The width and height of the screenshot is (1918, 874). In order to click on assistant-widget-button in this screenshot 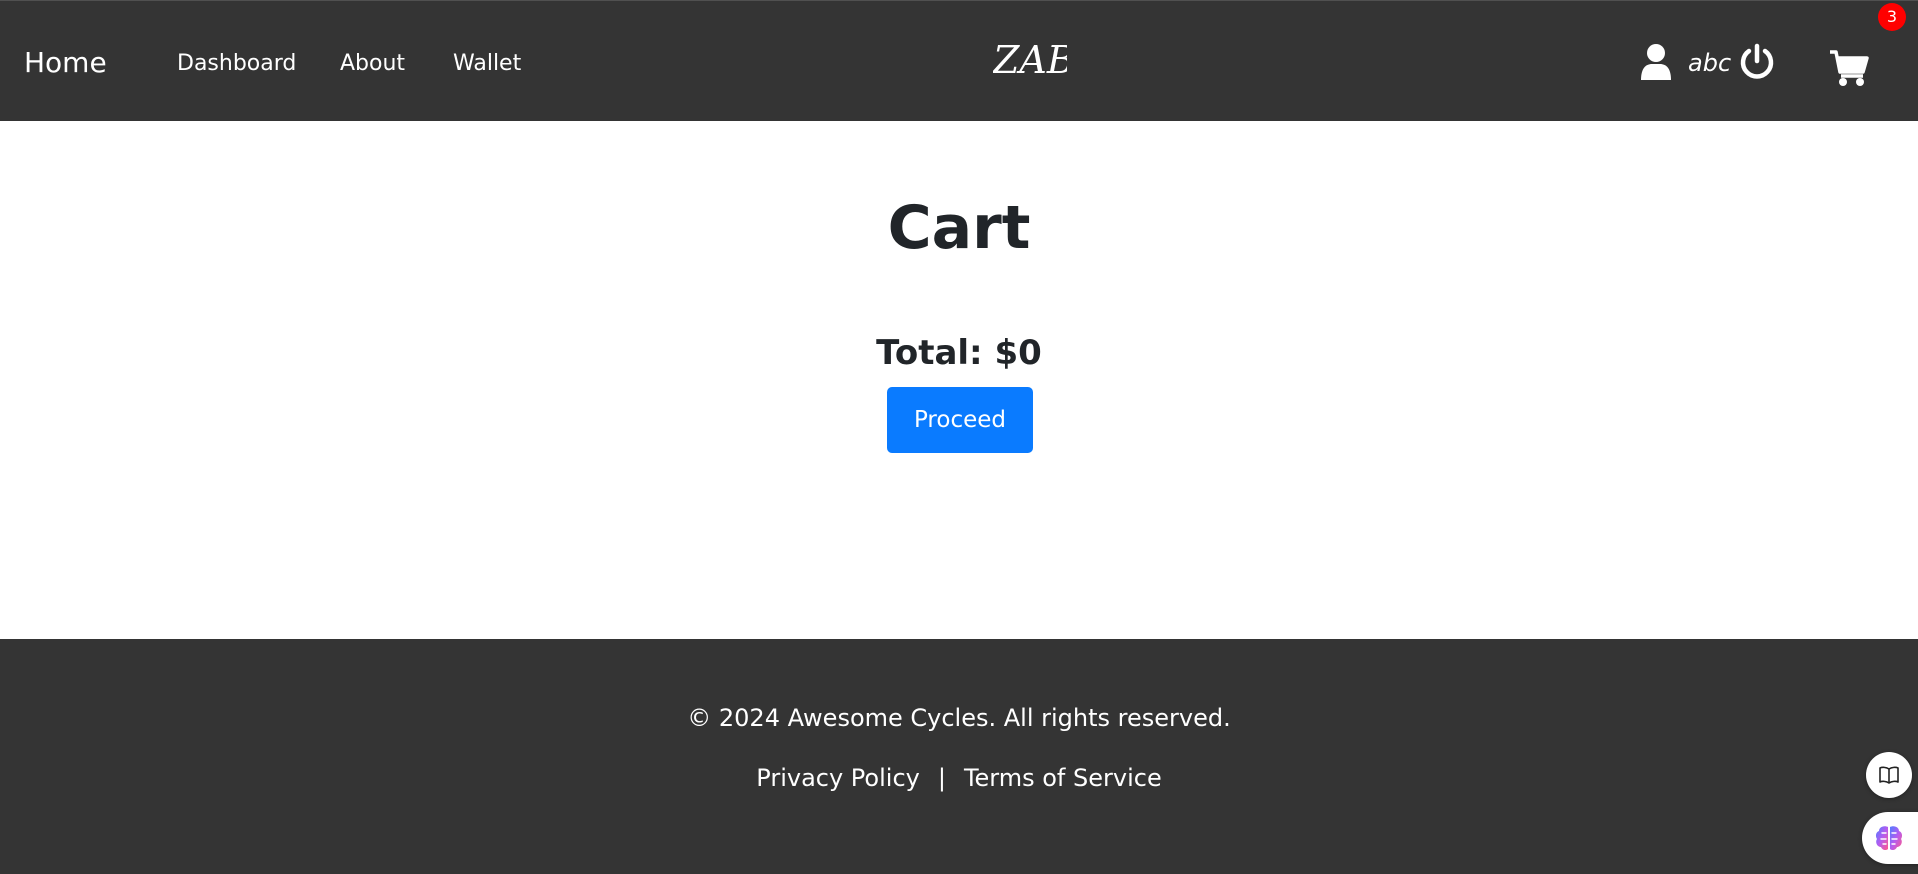, I will do `click(1890, 838)`.